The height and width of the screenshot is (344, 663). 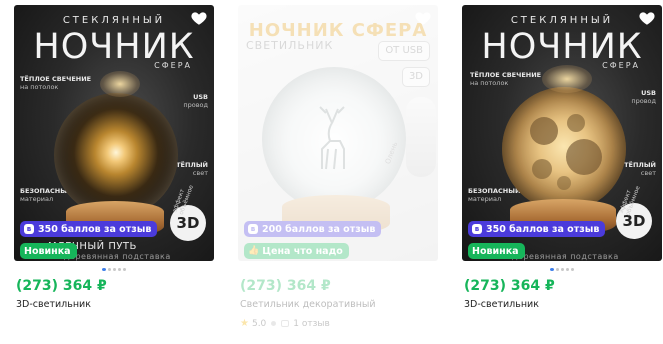 I want to click on review-points-label: 200 баллов за отзыв, so click(x=319, y=229).